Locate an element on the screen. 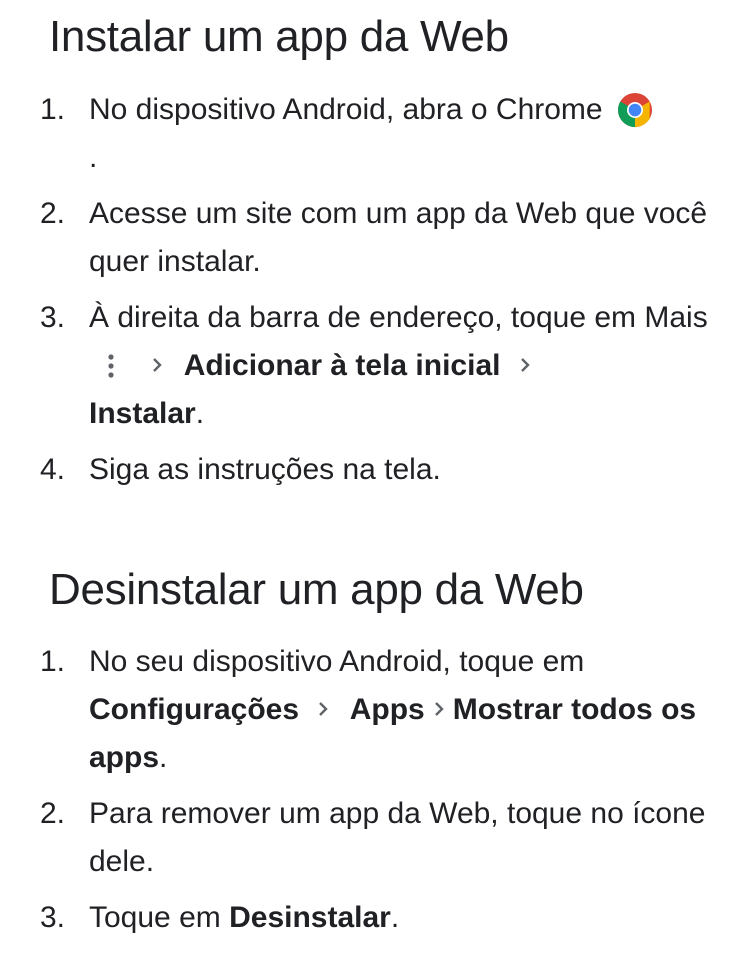 Image resolution: width=750 pixels, height=968 pixels. list-item: 4. Siga as instruções na tela. is located at coordinates (380, 470).